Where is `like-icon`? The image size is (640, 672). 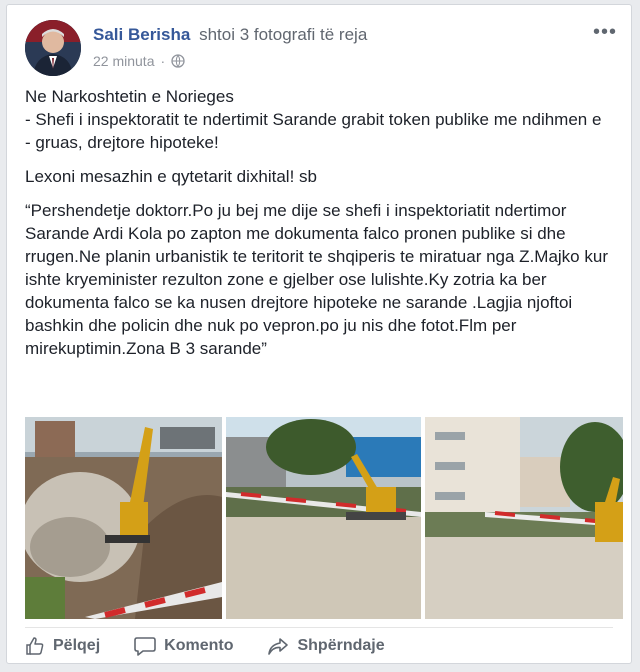
like-icon is located at coordinates (35, 646).